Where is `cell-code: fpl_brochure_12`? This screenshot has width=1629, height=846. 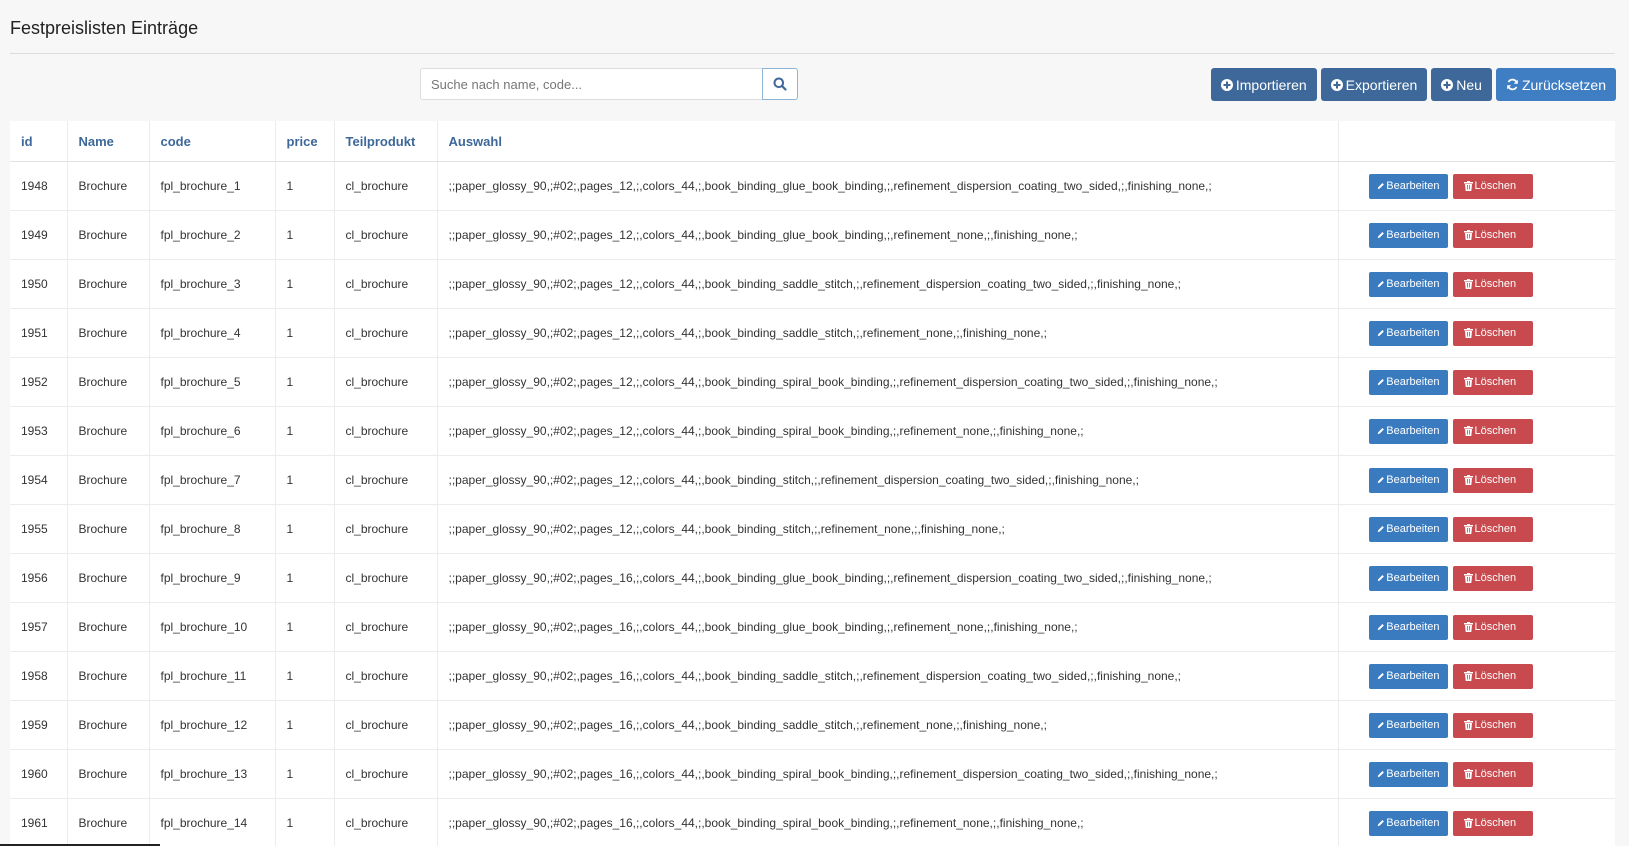
cell-code: fpl_brochure_12 is located at coordinates (212, 725).